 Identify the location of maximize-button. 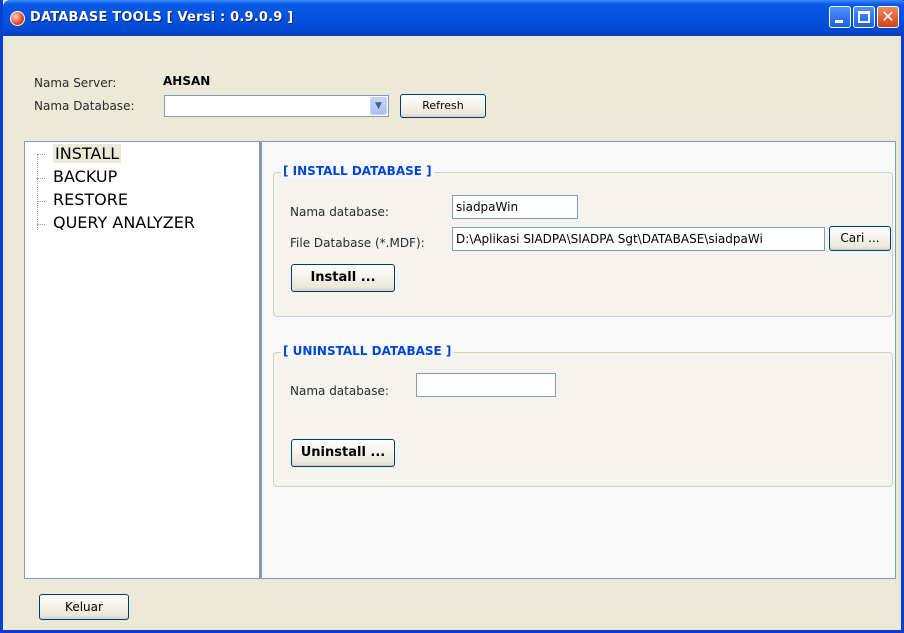
(864, 17).